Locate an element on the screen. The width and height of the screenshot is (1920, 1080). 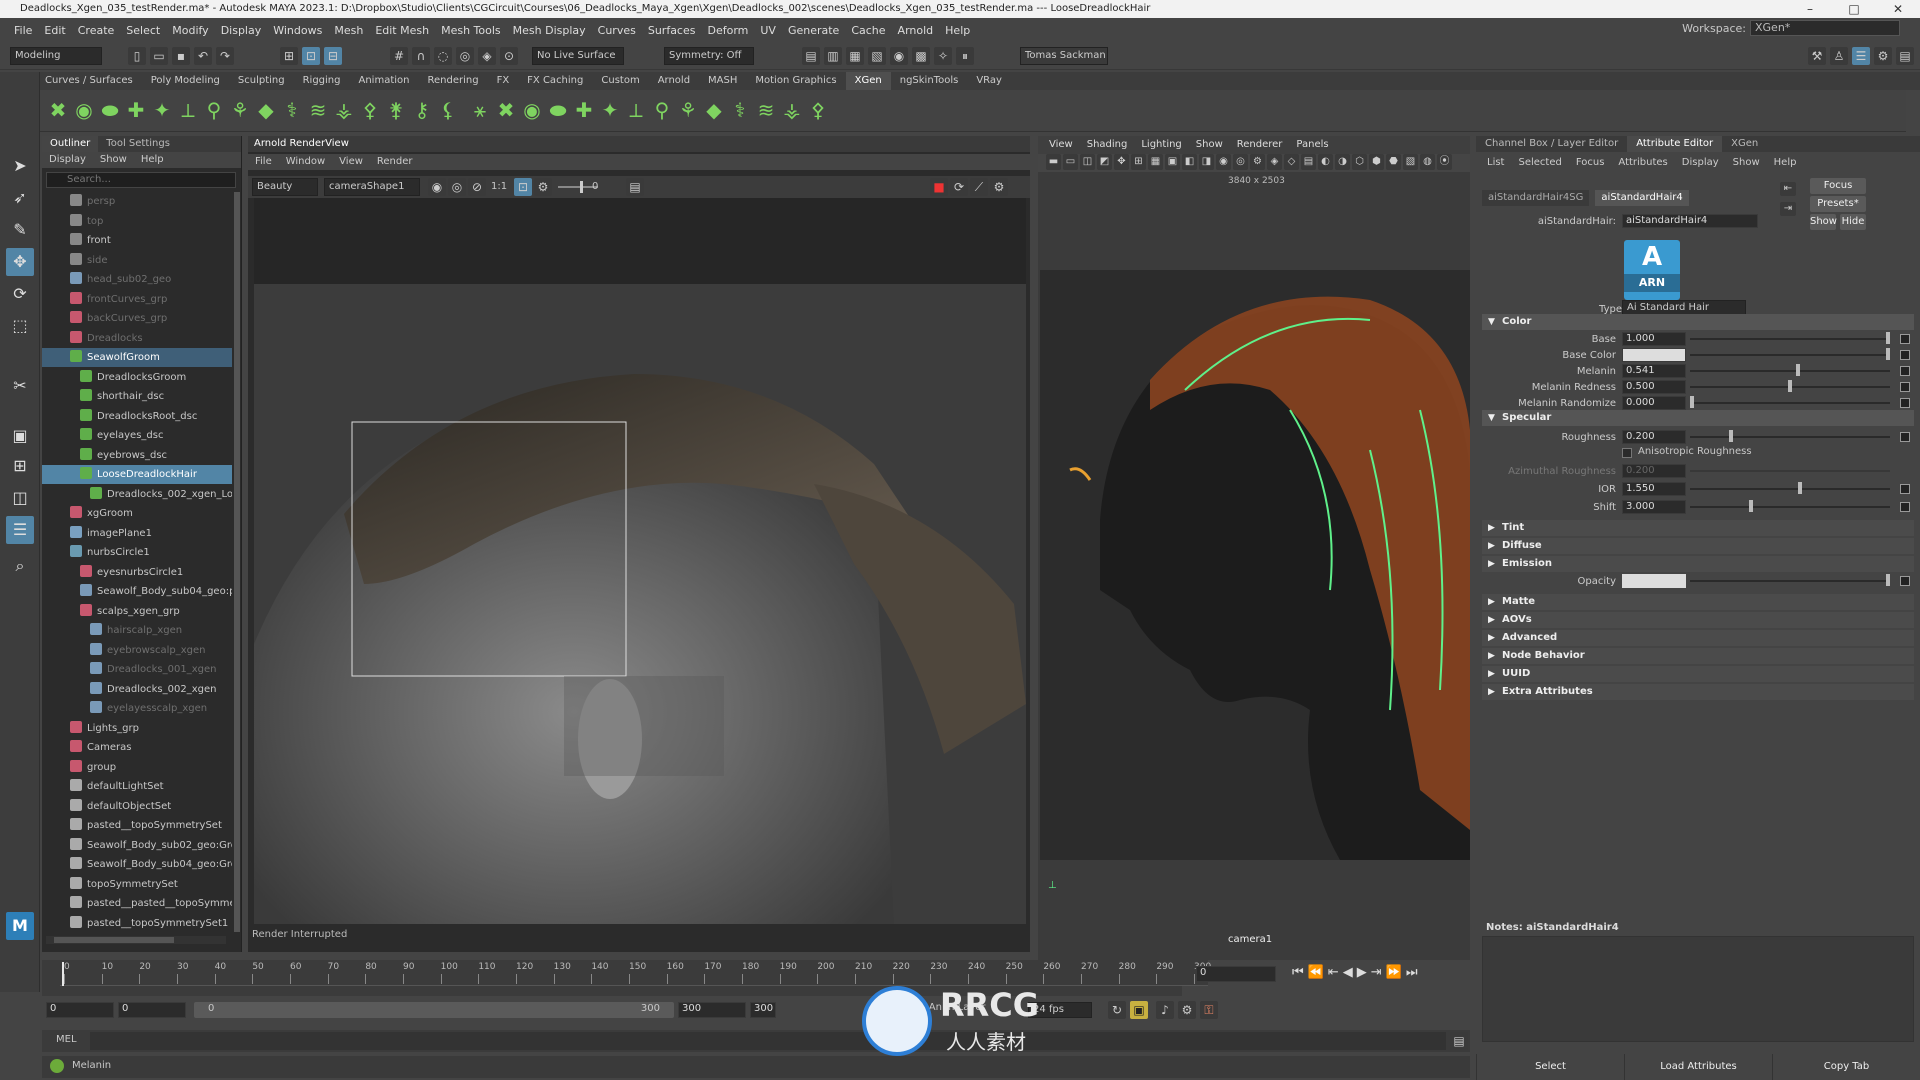
outliner-item: eyesnurbsCircle1 is located at coordinates (137, 572).